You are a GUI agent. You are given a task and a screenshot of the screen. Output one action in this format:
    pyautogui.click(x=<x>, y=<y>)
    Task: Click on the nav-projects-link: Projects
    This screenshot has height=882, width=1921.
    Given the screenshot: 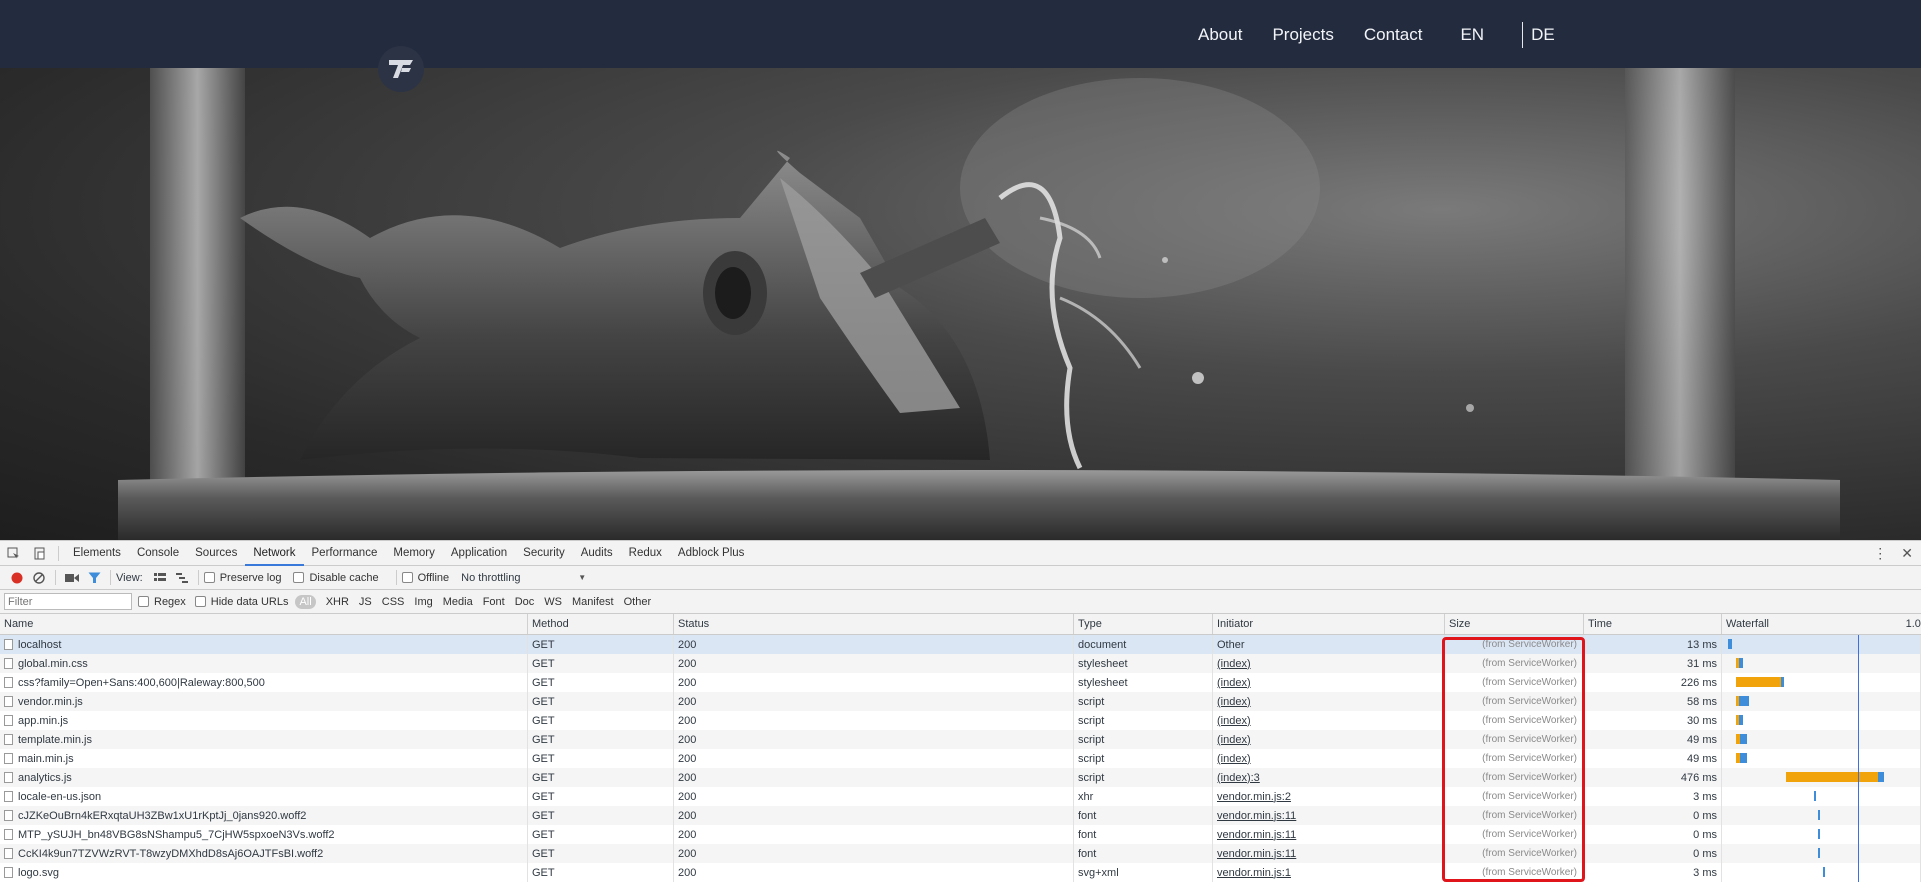 What is the action you would take?
    pyautogui.click(x=1302, y=35)
    